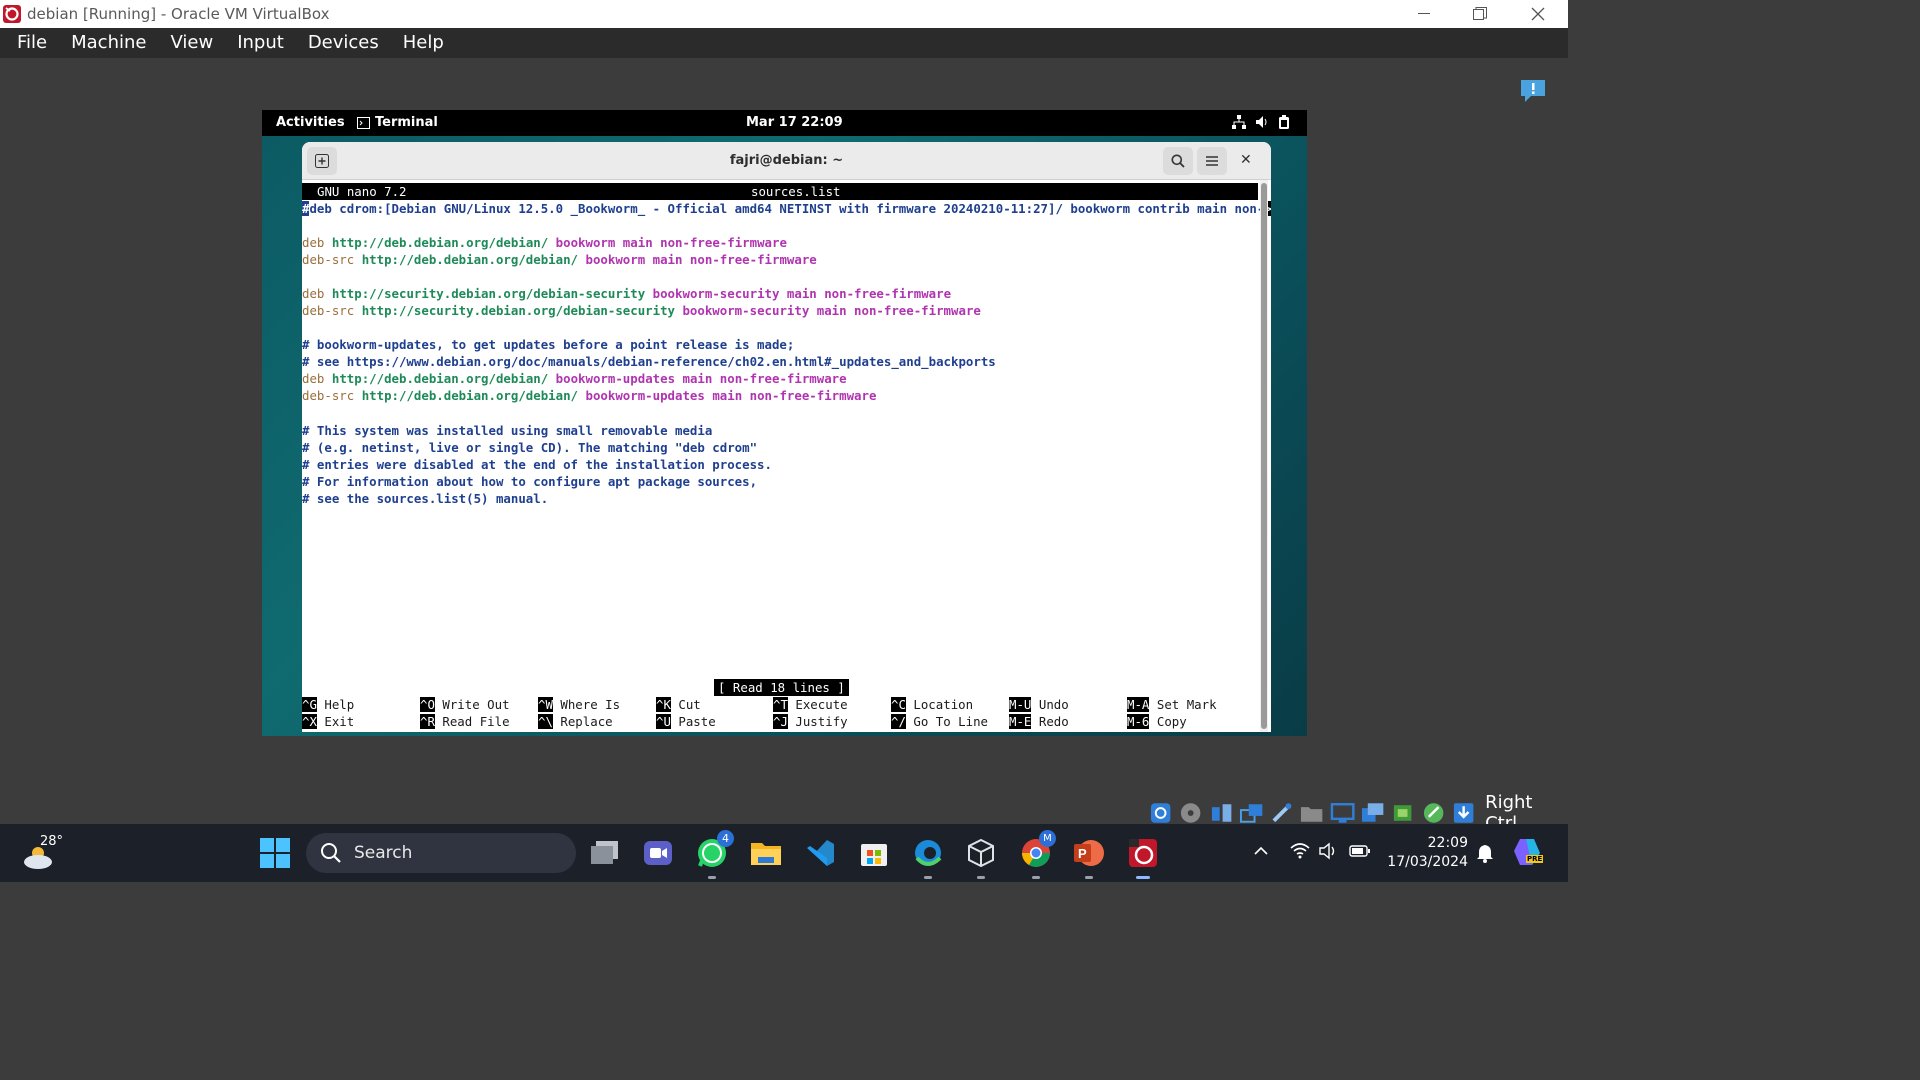  Describe the element at coordinates (108, 43) in the screenshot. I see `menu-machine: Machine` at that location.